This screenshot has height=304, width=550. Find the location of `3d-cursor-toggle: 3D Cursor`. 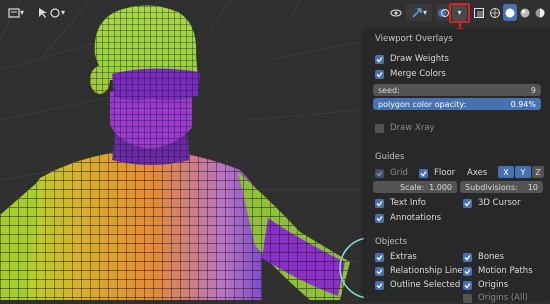

3d-cursor-toggle: 3D Cursor is located at coordinates (492, 203).